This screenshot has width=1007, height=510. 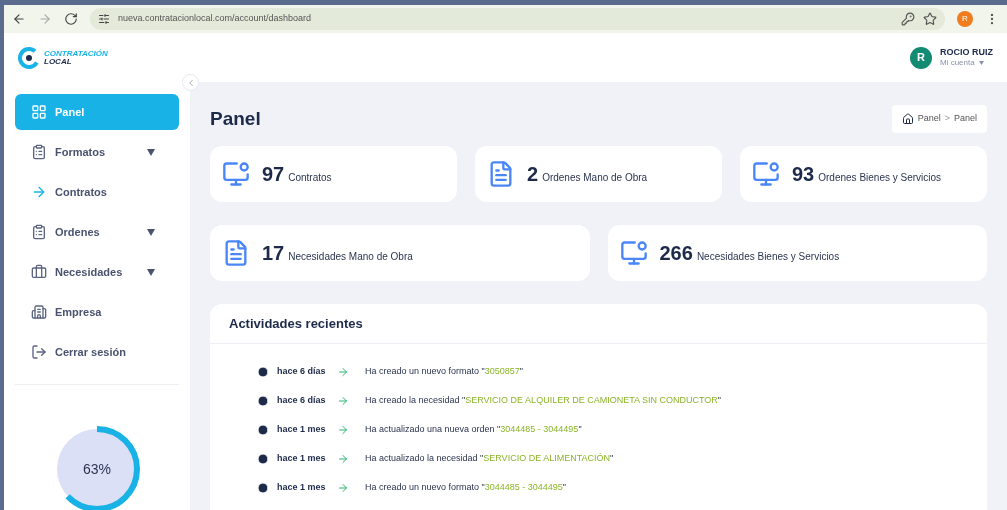 What do you see at coordinates (39, 272) in the screenshot?
I see `briefcase-icon` at bounding box center [39, 272].